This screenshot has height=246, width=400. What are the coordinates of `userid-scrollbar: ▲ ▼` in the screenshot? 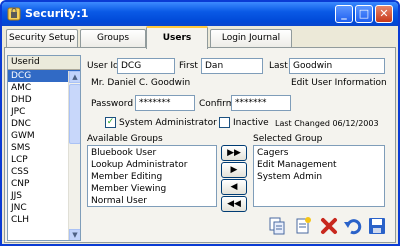 It's located at (74, 155).